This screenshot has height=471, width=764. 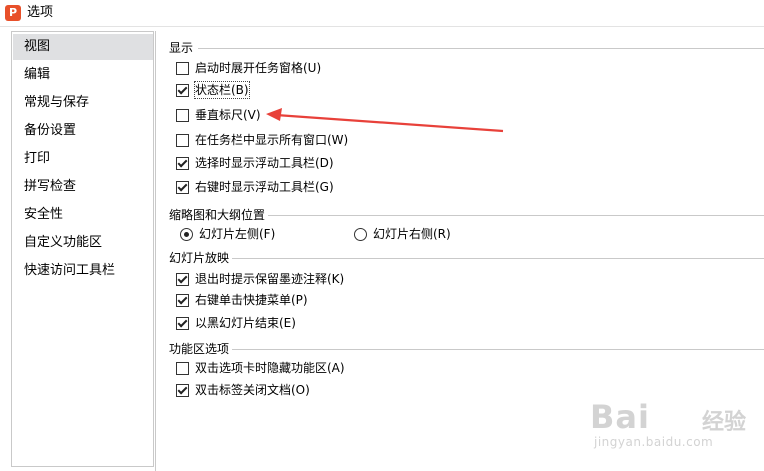 What do you see at coordinates (272, 140) in the screenshot?
I see `option-label: 在任务栏中显示所有窗口(W)` at bounding box center [272, 140].